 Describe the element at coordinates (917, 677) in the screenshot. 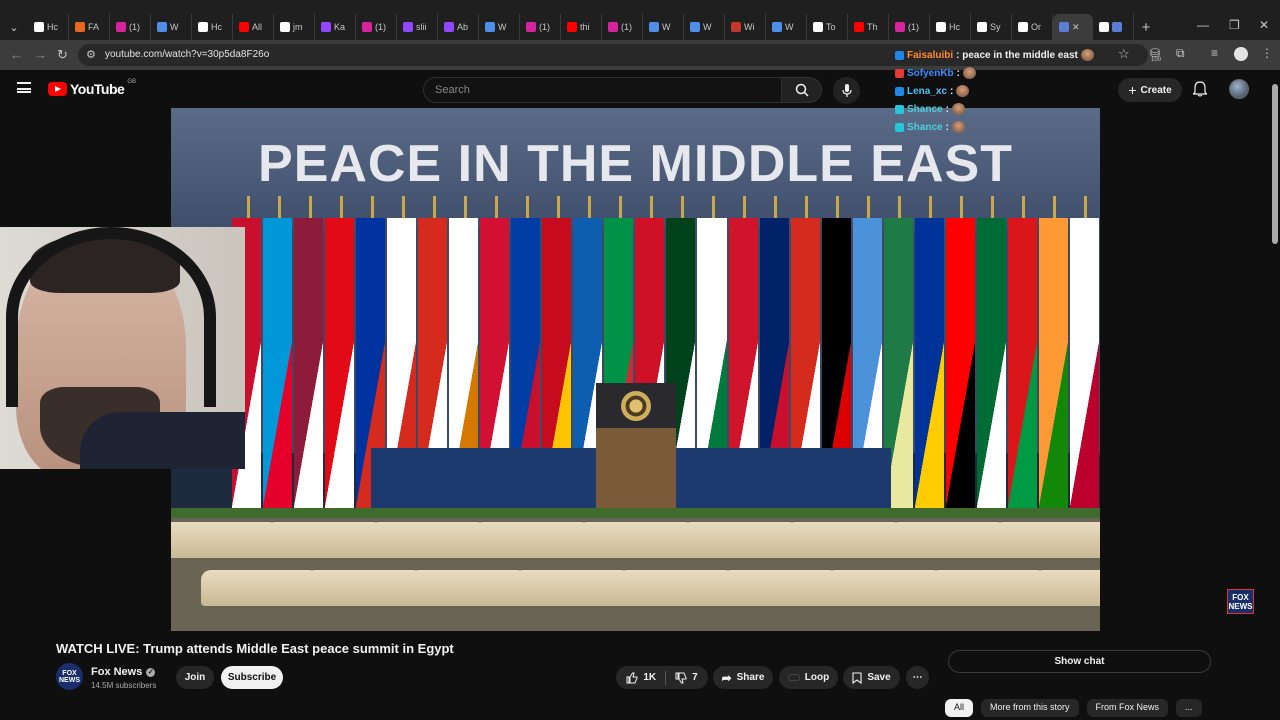

I see `more-actions-icon: ⋯` at that location.